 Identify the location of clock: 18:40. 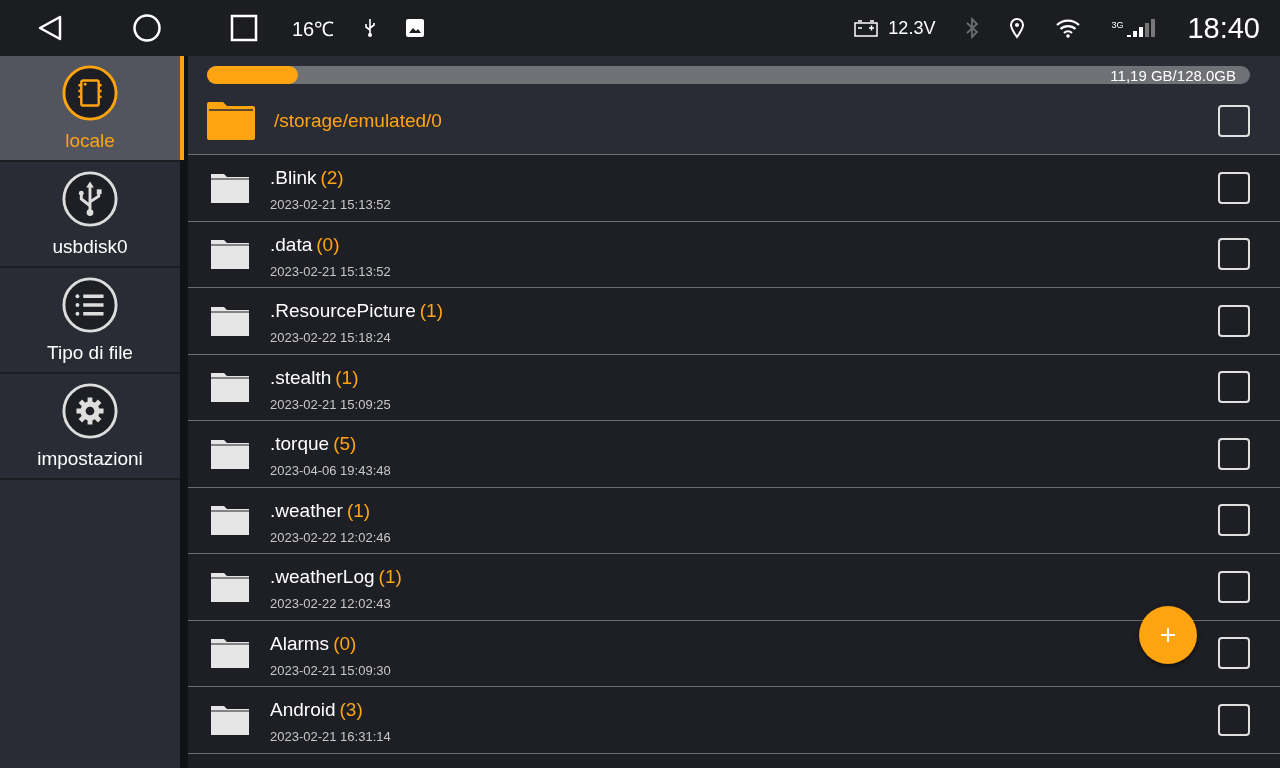
(1223, 28).